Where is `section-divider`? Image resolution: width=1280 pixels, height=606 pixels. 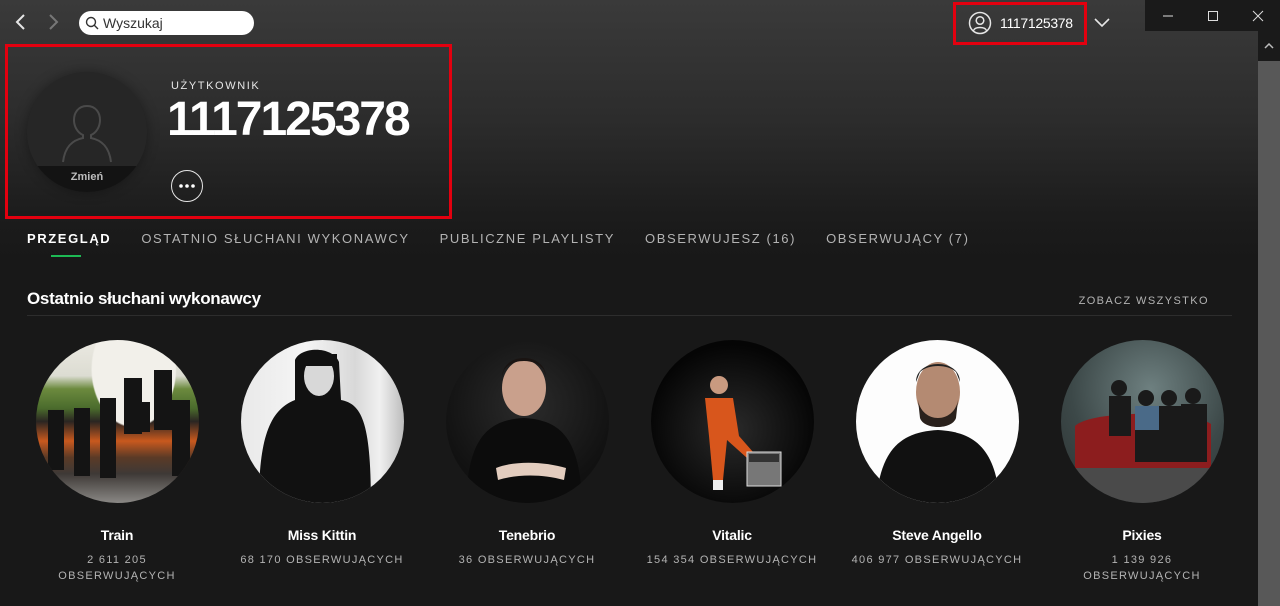
section-divider is located at coordinates (629, 315).